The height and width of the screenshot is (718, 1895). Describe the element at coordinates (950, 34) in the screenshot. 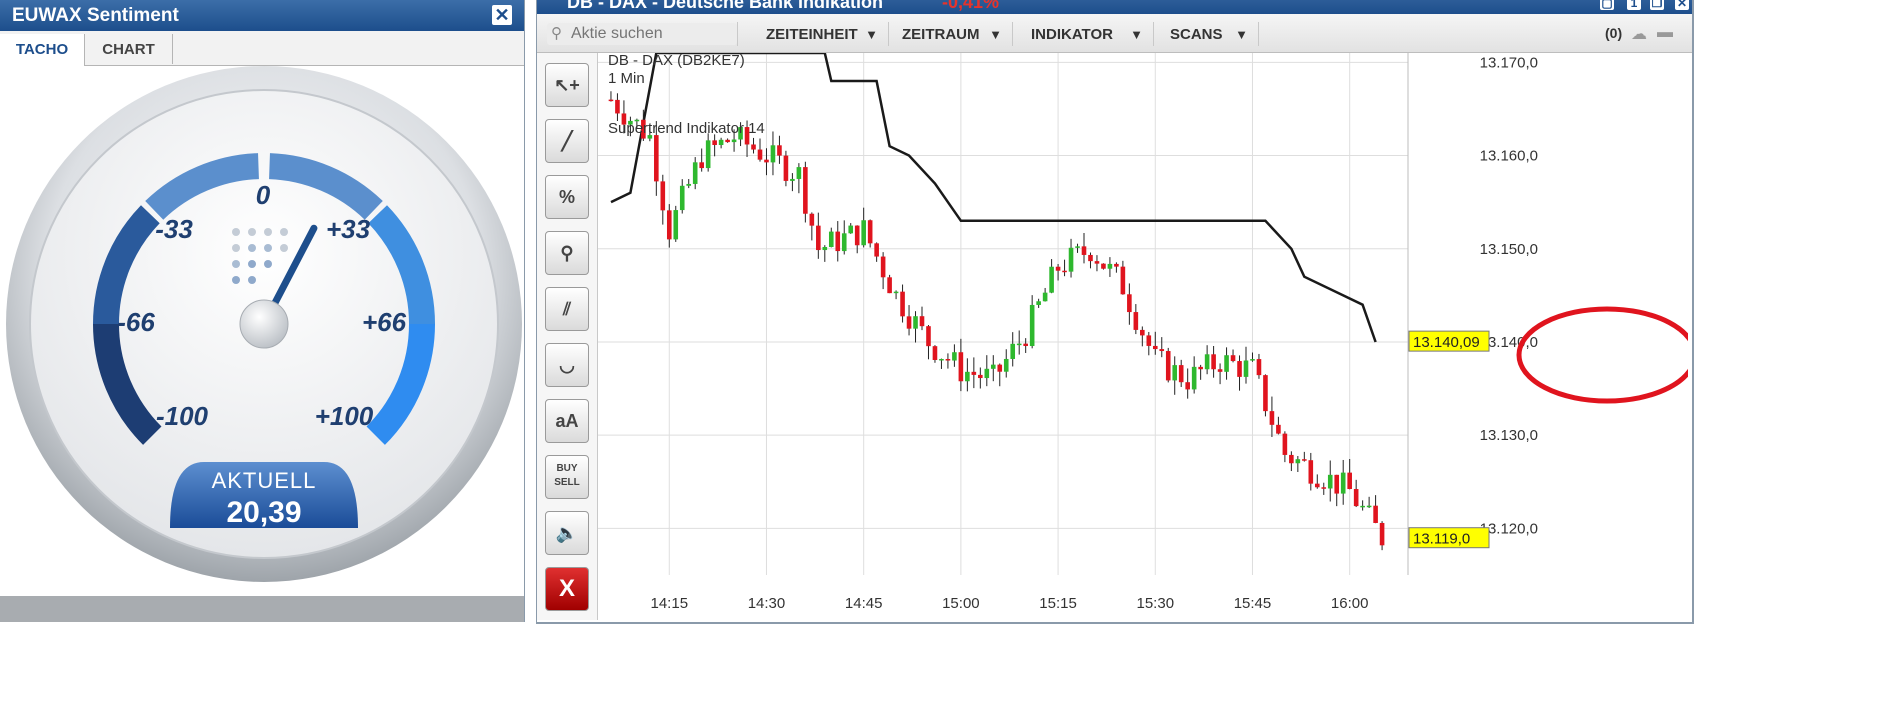

I see `menu-zeitraum: ZEITRAUM ▼` at that location.